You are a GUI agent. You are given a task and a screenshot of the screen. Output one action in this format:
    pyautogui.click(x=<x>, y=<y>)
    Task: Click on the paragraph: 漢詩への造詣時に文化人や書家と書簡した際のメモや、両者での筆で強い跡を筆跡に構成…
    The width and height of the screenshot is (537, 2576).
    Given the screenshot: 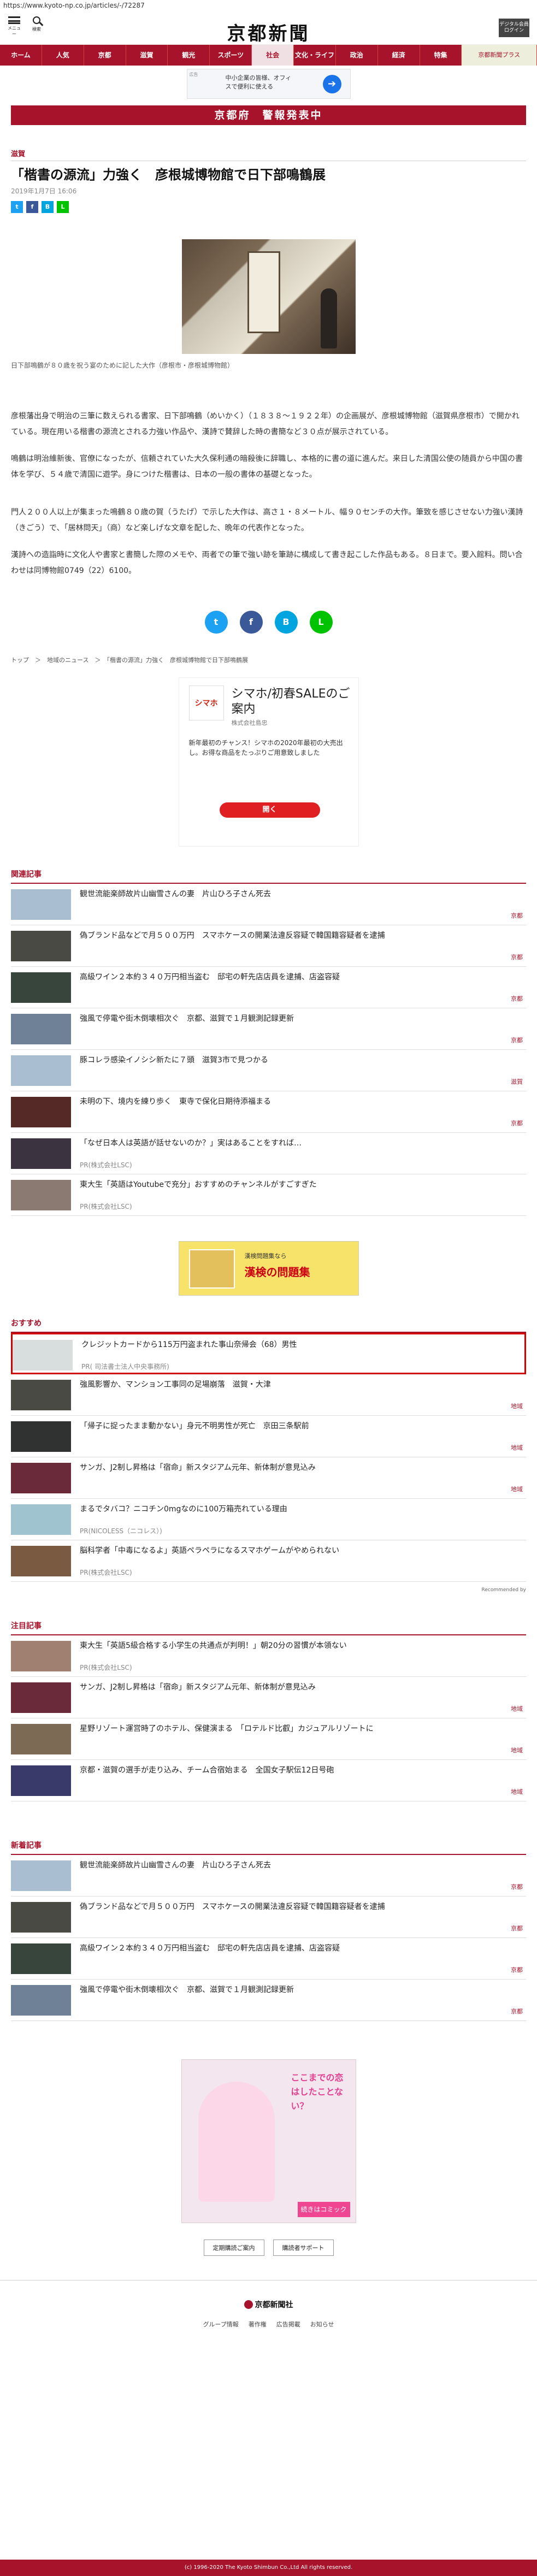 What is the action you would take?
    pyautogui.click(x=267, y=563)
    